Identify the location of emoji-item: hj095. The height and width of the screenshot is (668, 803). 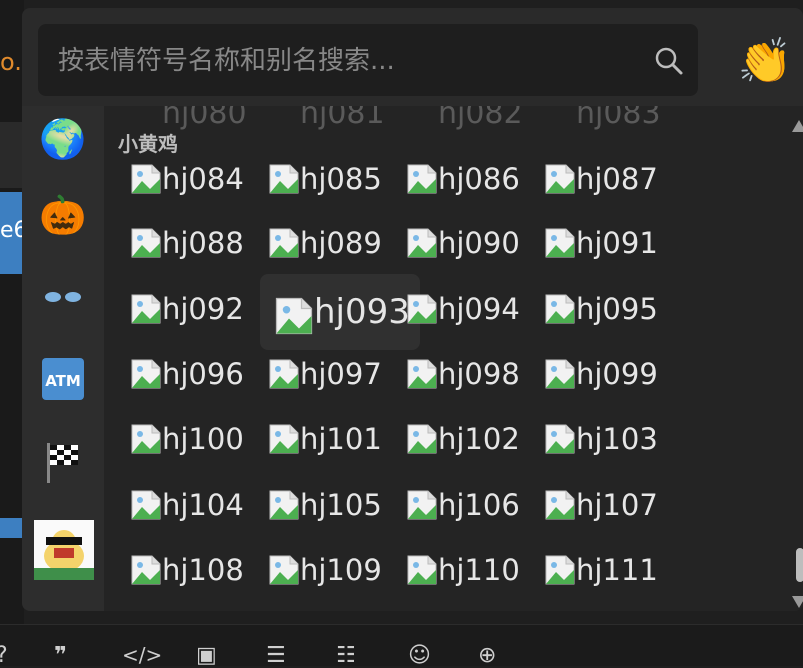
(609, 309).